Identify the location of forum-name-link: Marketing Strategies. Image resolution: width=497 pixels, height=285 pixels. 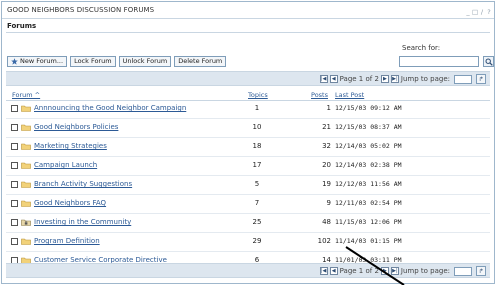
(70, 146).